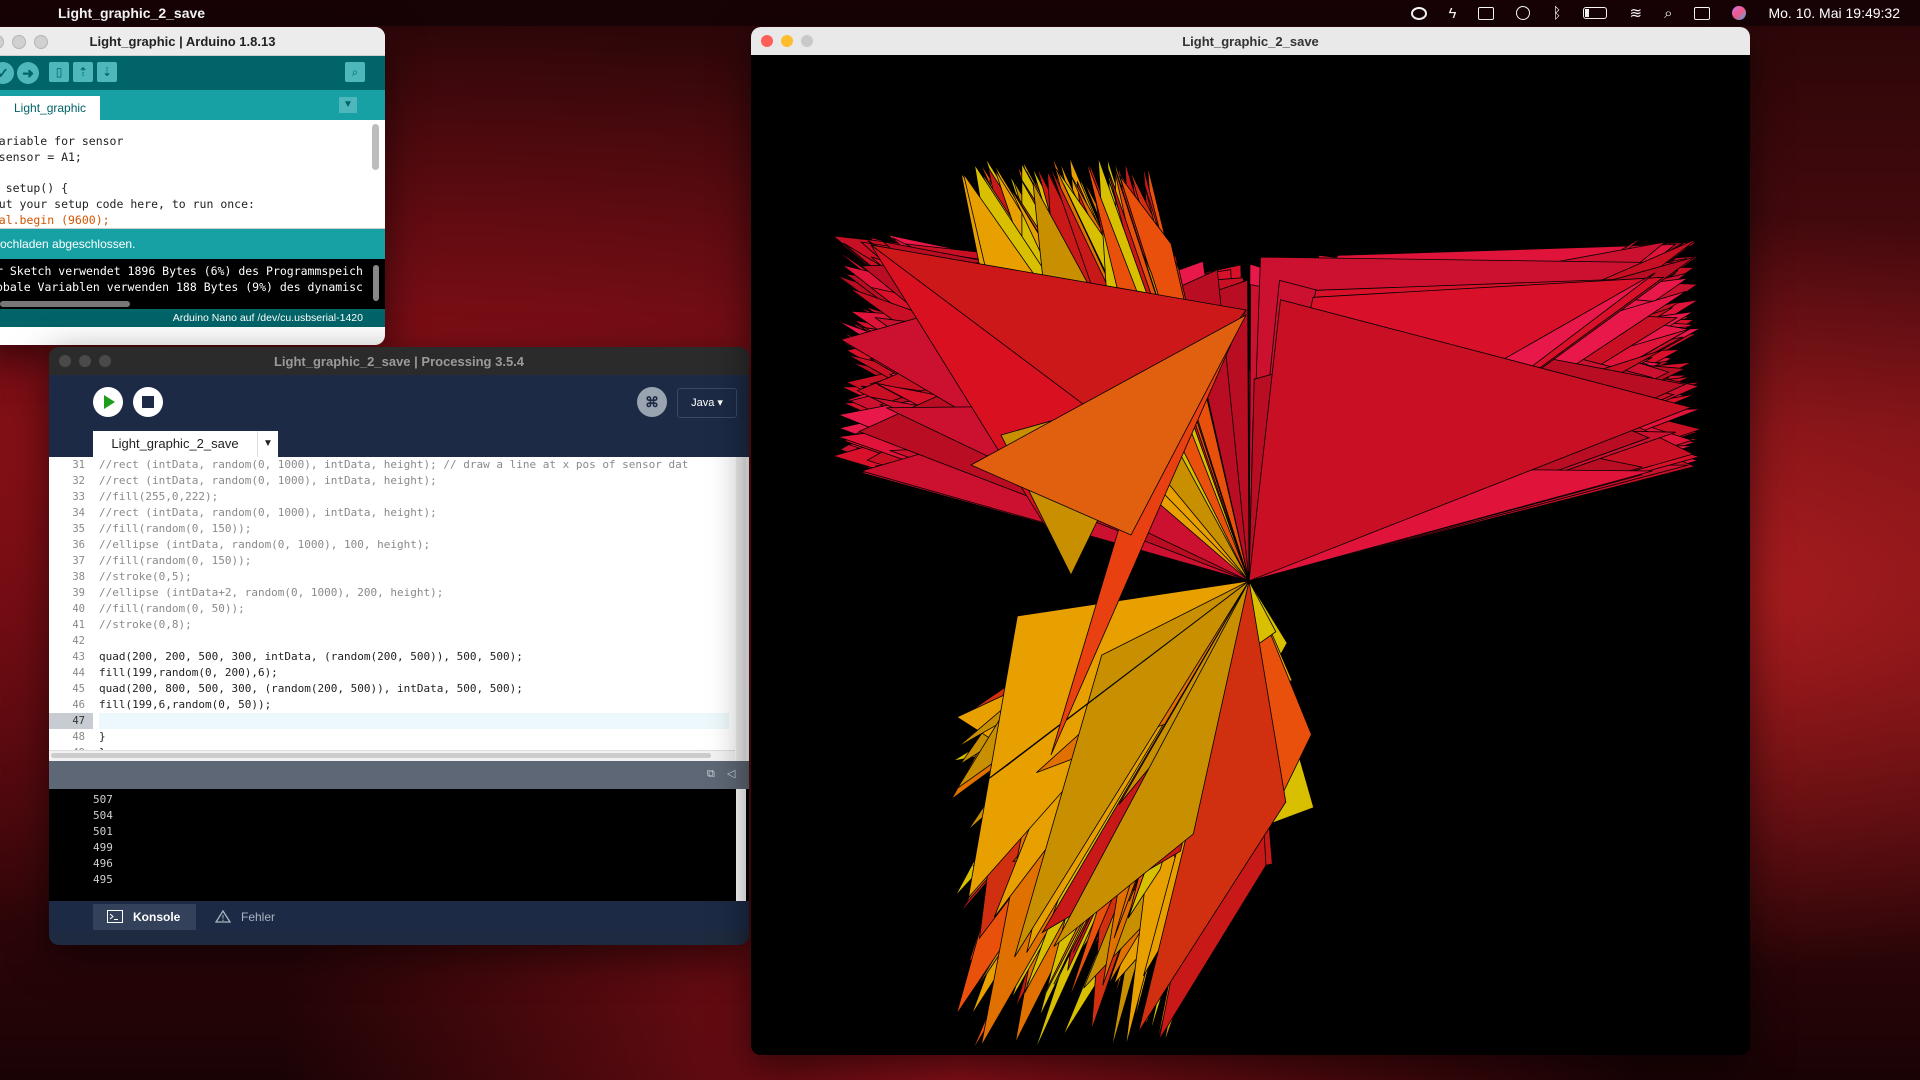 The width and height of the screenshot is (1920, 1080). I want to click on editor-vscrollbar, so click(741, 609).